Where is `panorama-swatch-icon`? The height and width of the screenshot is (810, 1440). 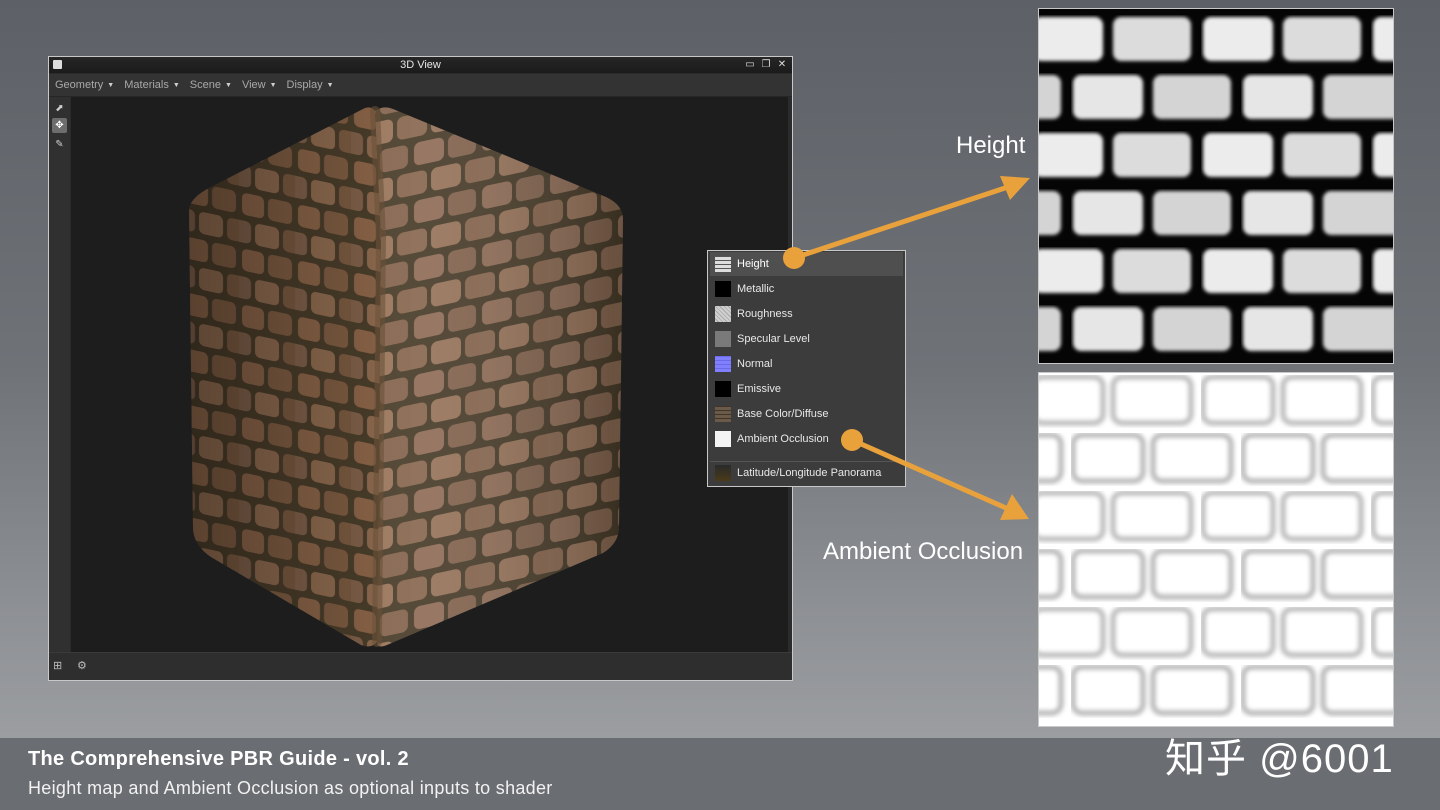 panorama-swatch-icon is located at coordinates (723, 473).